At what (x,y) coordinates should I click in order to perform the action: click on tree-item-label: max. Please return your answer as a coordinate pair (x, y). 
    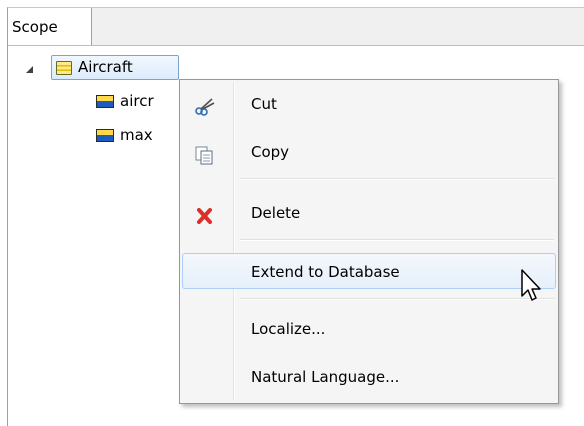
    Looking at the image, I should click on (136, 135).